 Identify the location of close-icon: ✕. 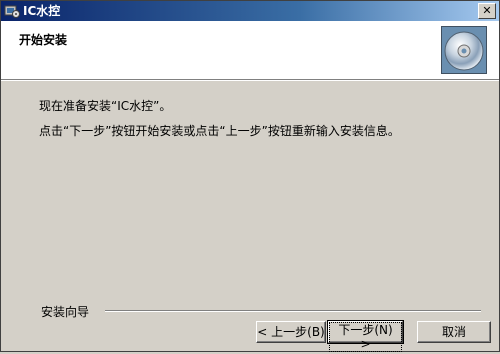
(487, 10).